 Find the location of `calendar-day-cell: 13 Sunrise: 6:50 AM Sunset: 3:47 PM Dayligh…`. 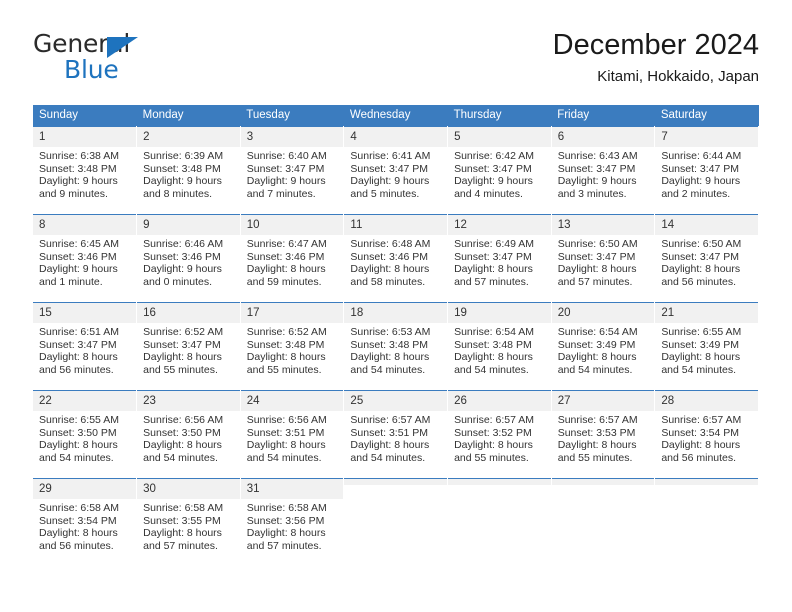

calendar-day-cell: 13 Sunrise: 6:50 AM Sunset: 3:47 PM Dayligh… is located at coordinates (603, 258).